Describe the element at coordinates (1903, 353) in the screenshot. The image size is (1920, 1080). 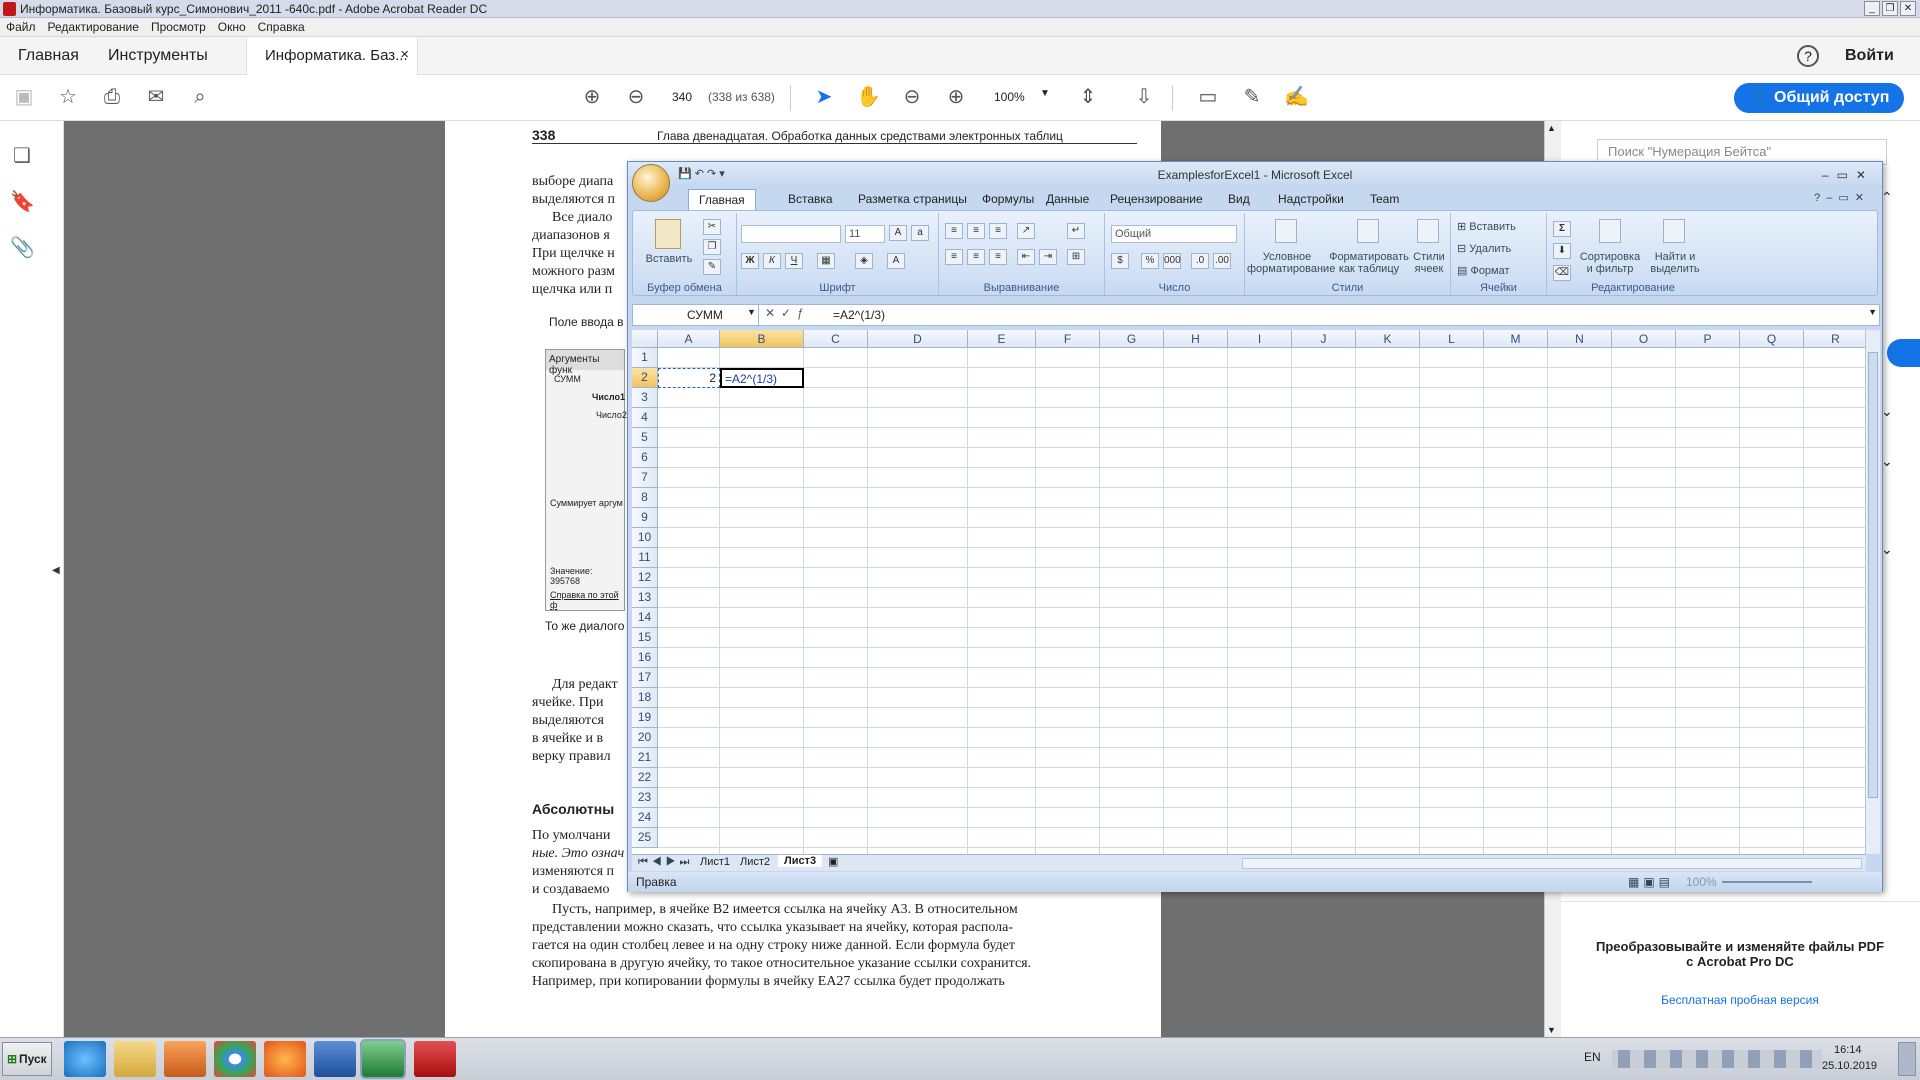
I see `expand-panel-button` at that location.